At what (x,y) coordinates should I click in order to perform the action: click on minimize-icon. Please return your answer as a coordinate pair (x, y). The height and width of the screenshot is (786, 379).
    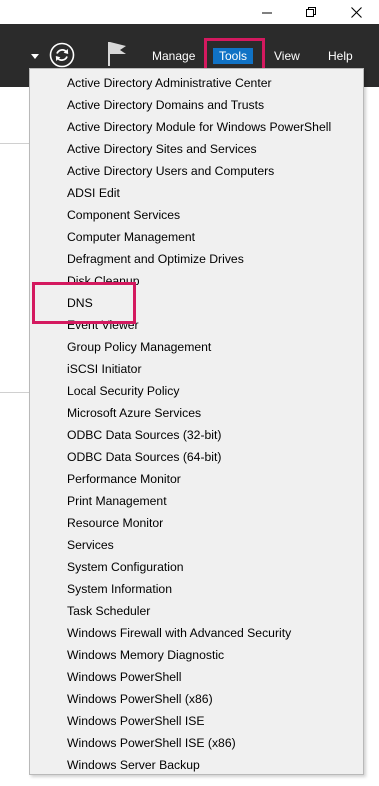
    Looking at the image, I should click on (266, 12).